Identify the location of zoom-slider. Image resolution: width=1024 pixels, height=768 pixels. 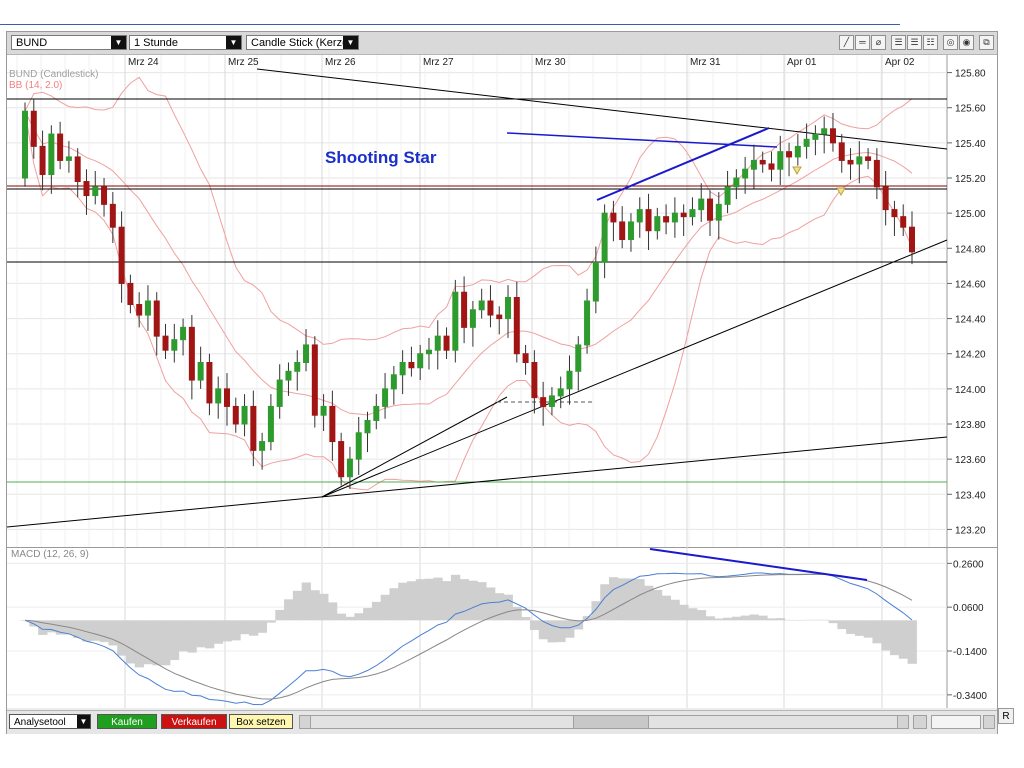
(956, 722).